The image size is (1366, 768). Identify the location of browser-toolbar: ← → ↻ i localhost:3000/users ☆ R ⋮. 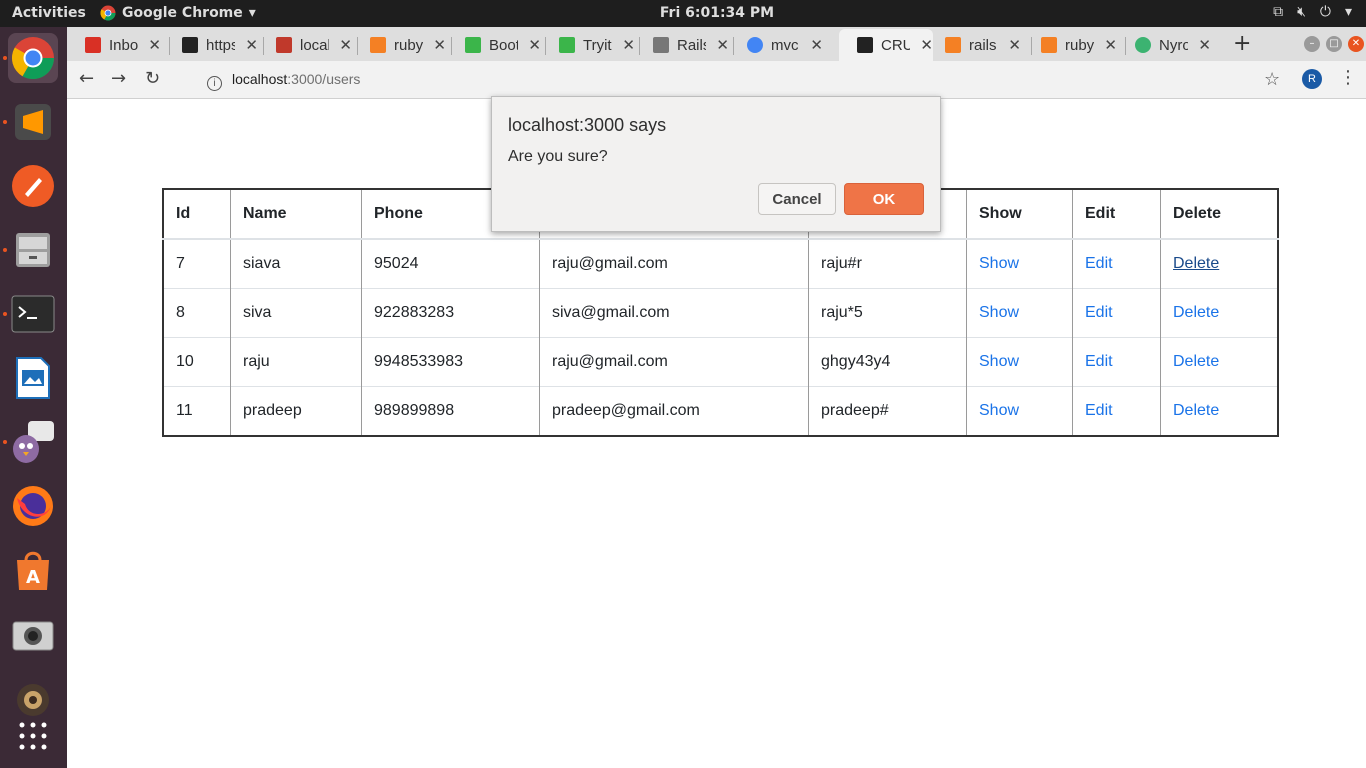
(716, 80).